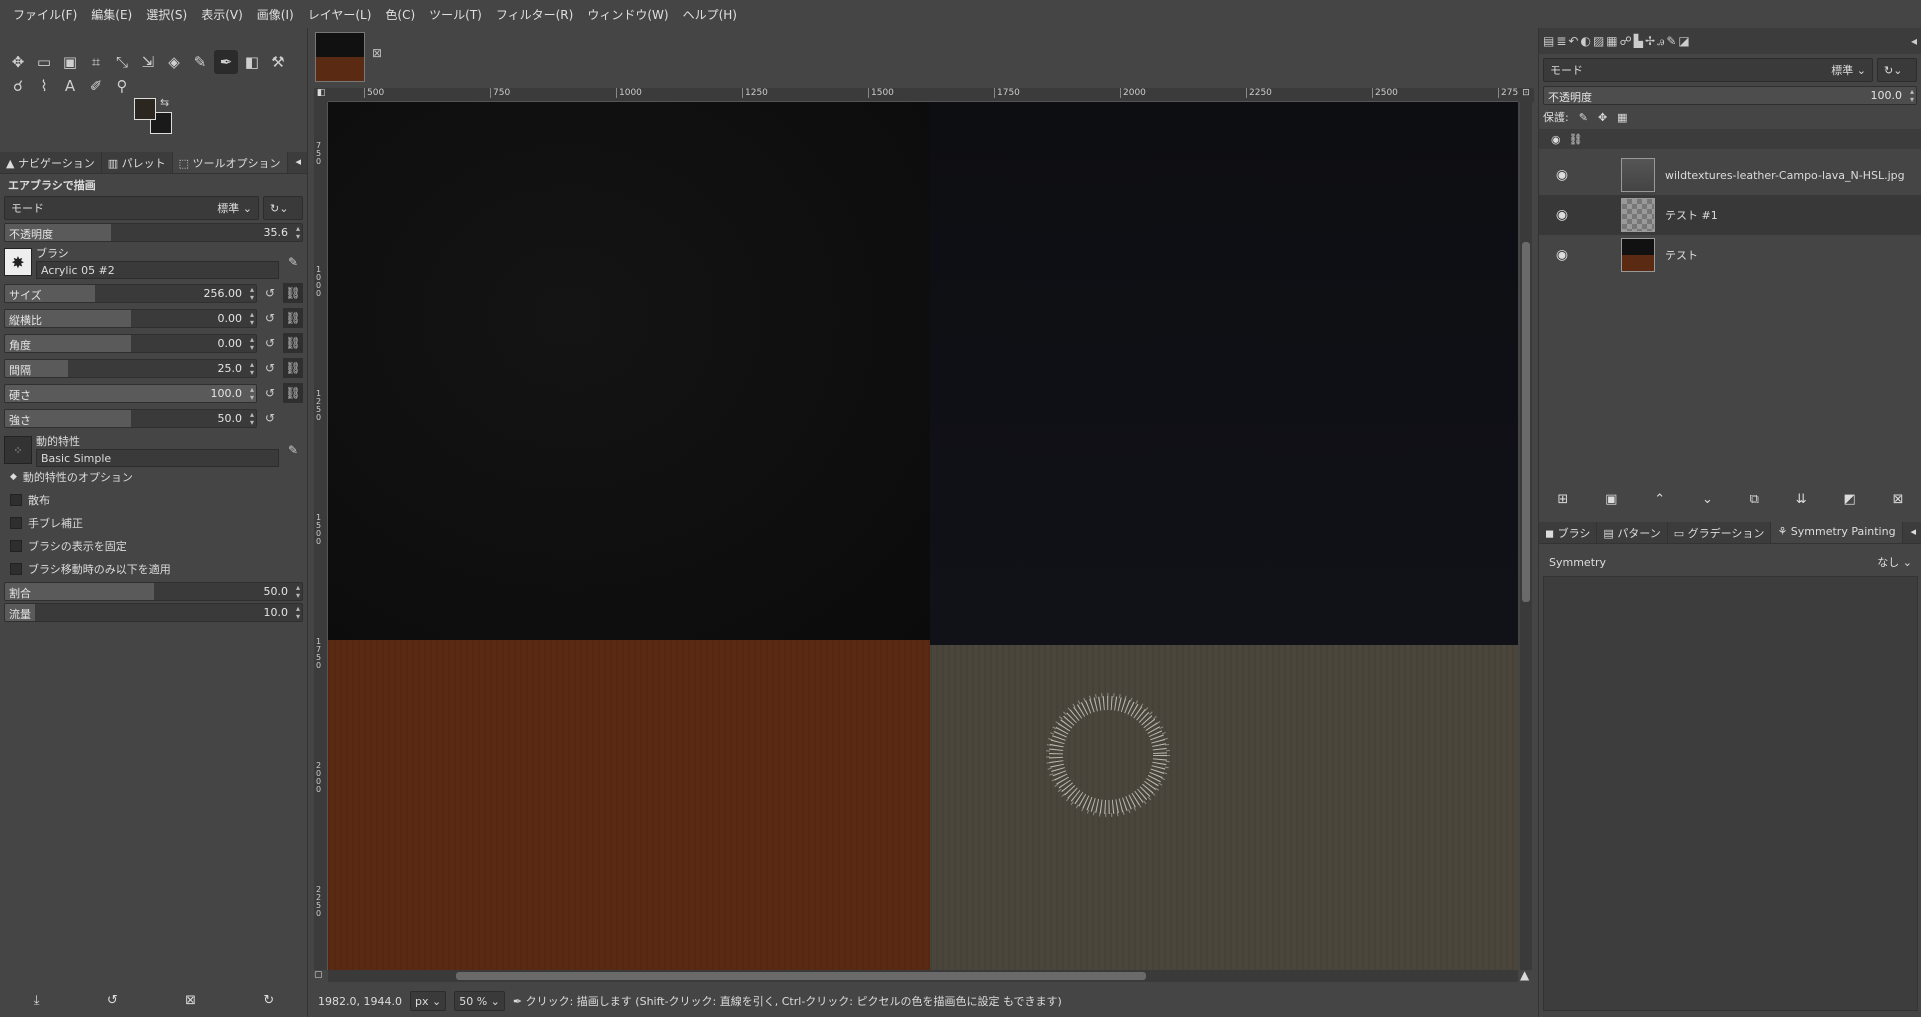  I want to click on hardness-slider: 硬さ 100.0 ▴ ▾, so click(130, 393).